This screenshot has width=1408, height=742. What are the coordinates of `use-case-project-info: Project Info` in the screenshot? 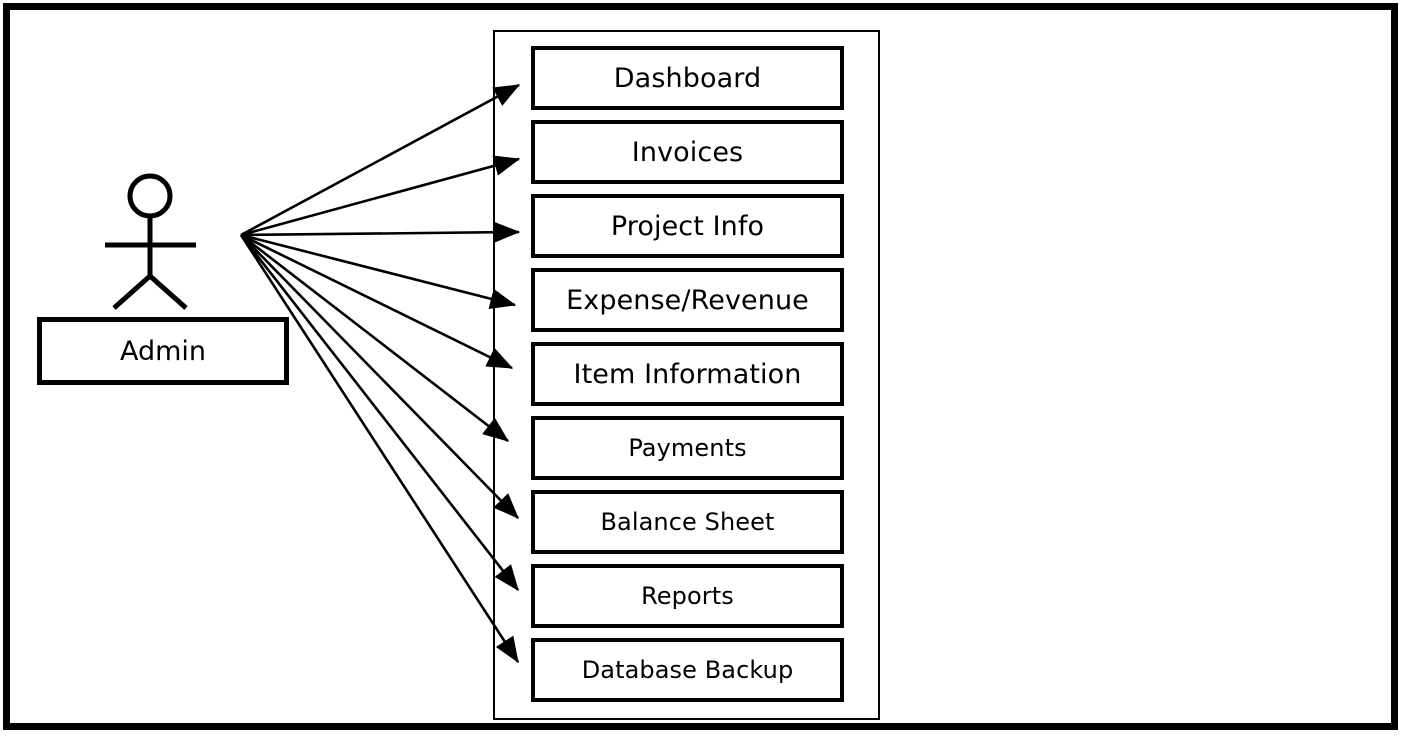 It's located at (687, 226).